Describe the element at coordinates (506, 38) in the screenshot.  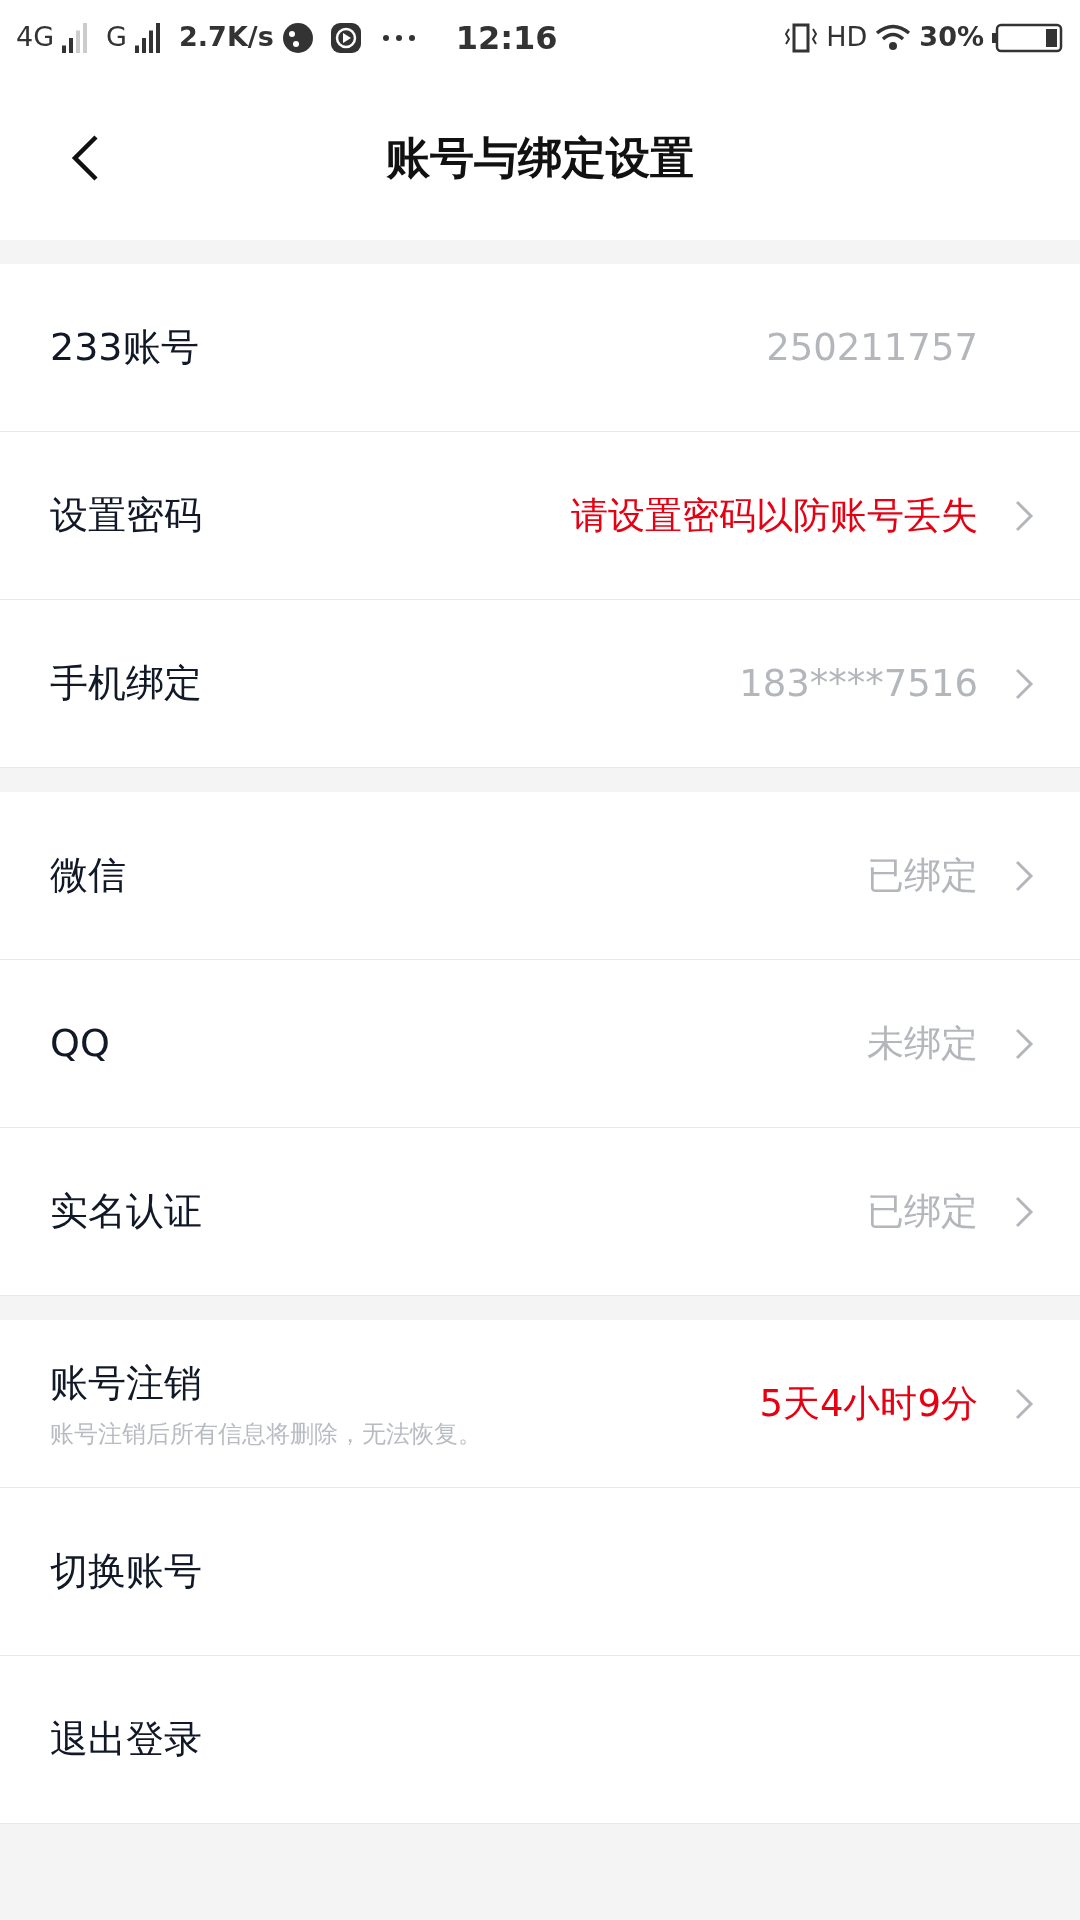
I see `clock: 12:16` at that location.